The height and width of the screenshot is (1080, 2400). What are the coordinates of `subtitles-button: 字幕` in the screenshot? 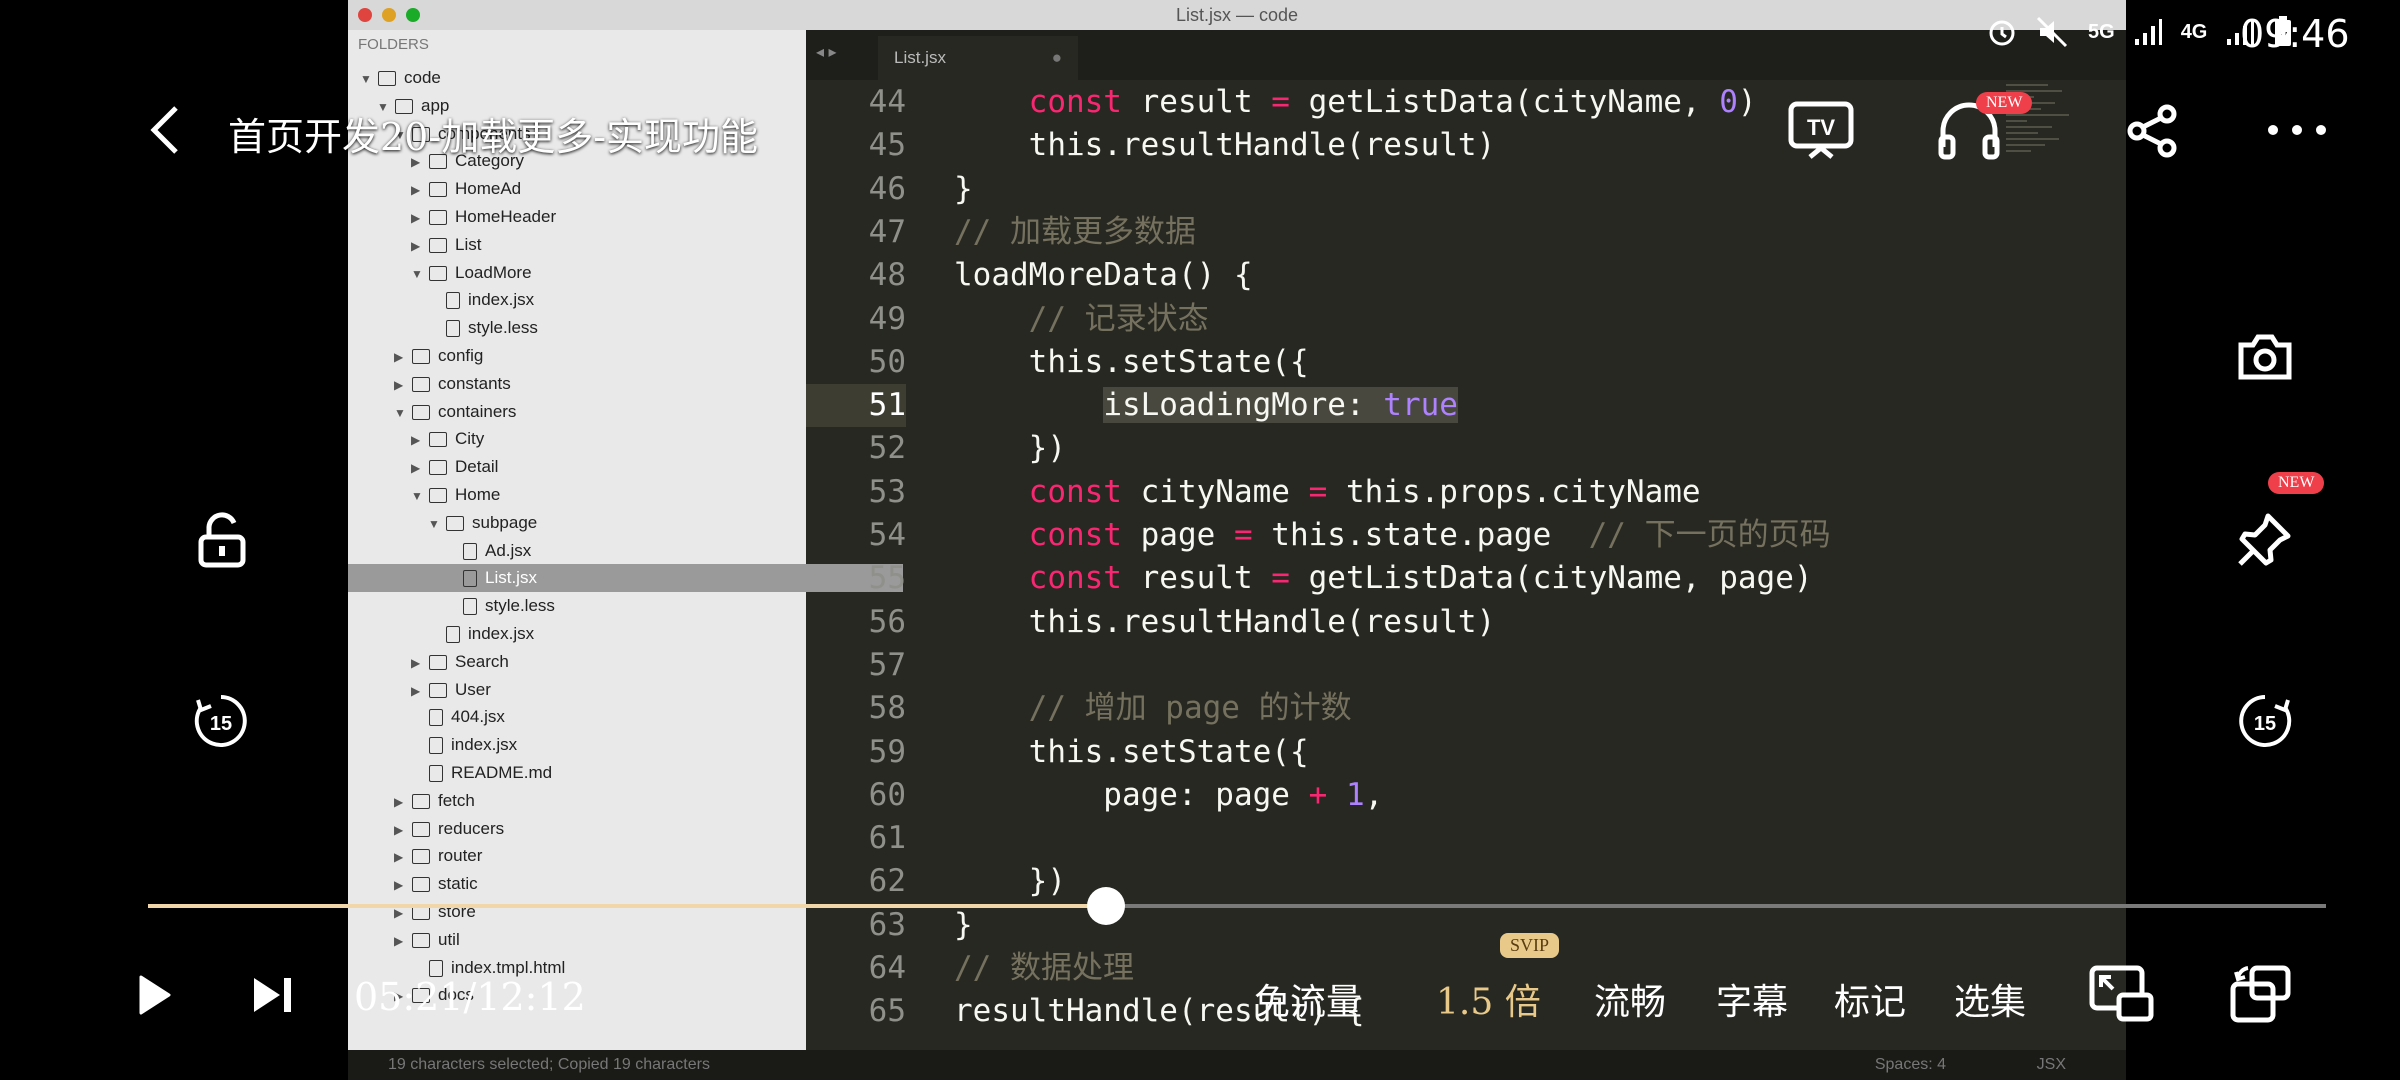 It's located at (1752, 999).